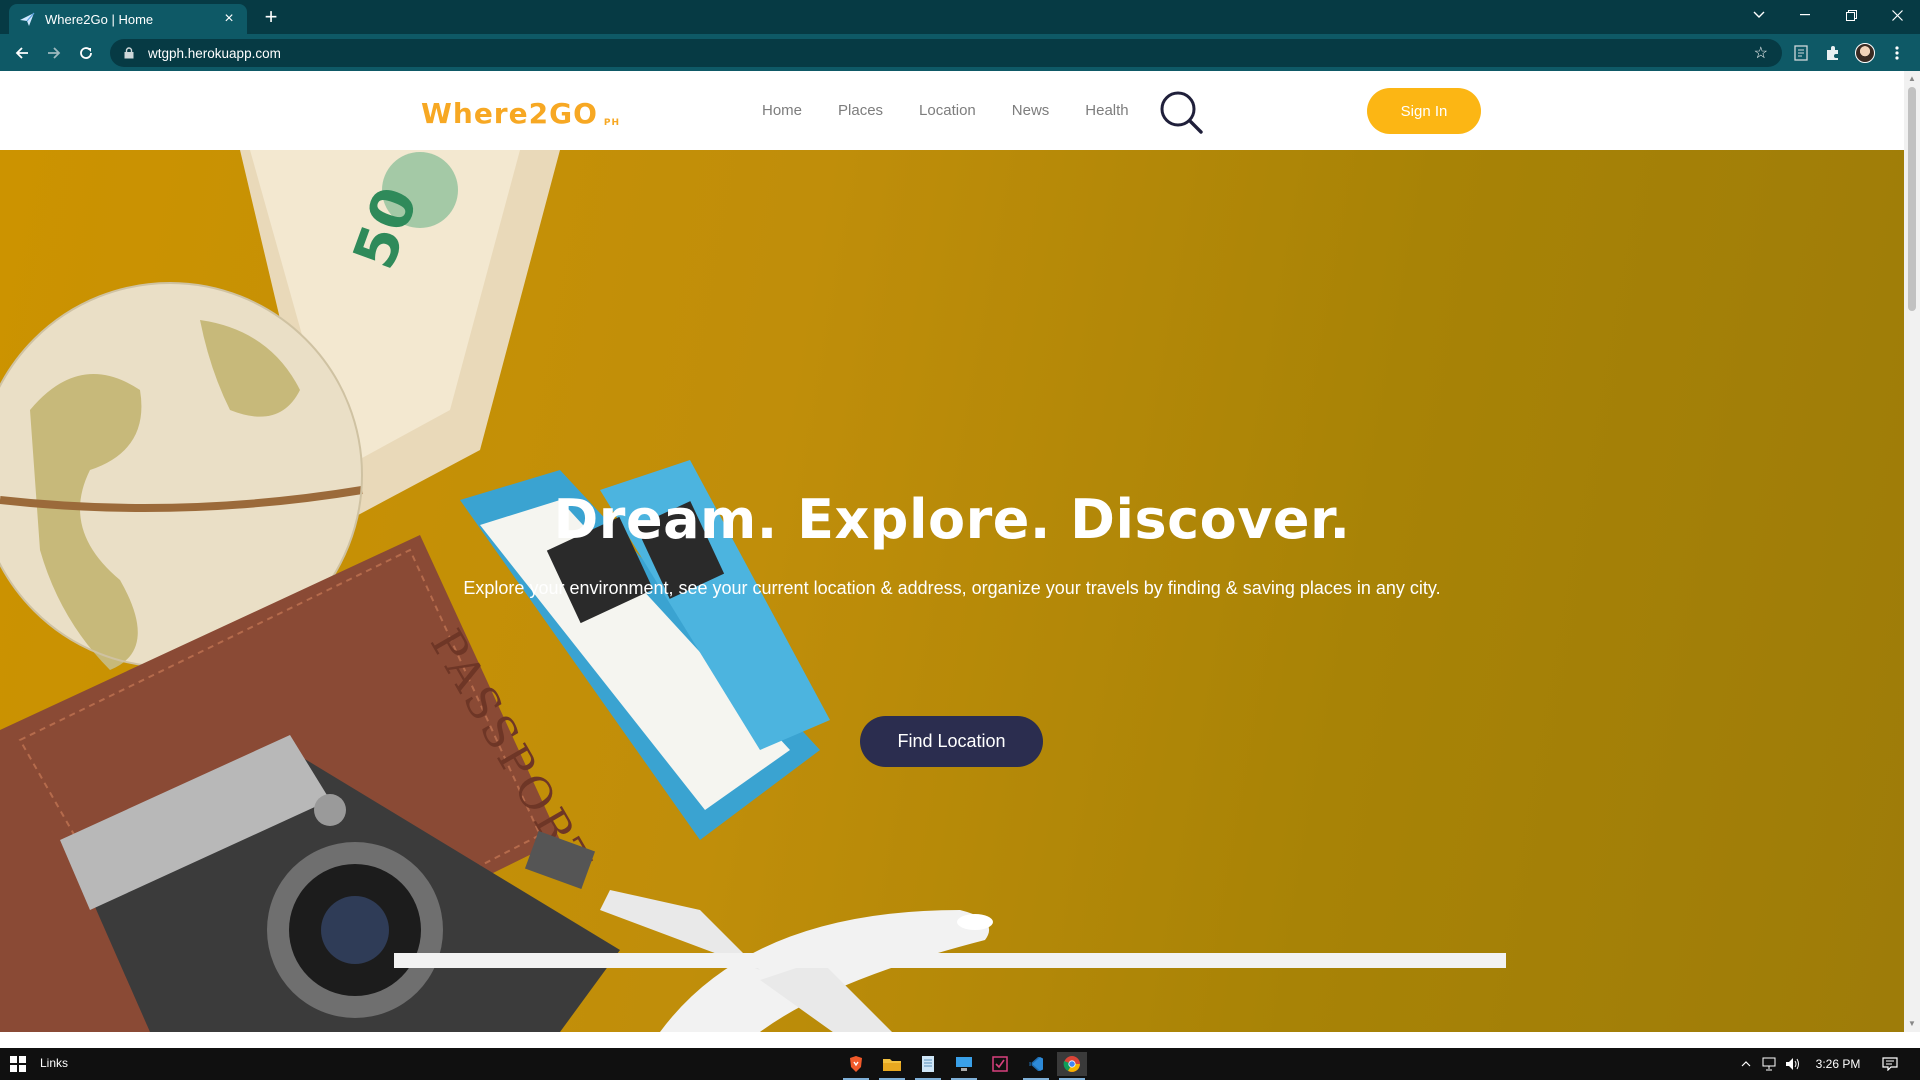 The image size is (1920, 1080). Describe the element at coordinates (1424, 111) in the screenshot. I see `sign-in-button: Sign In` at that location.